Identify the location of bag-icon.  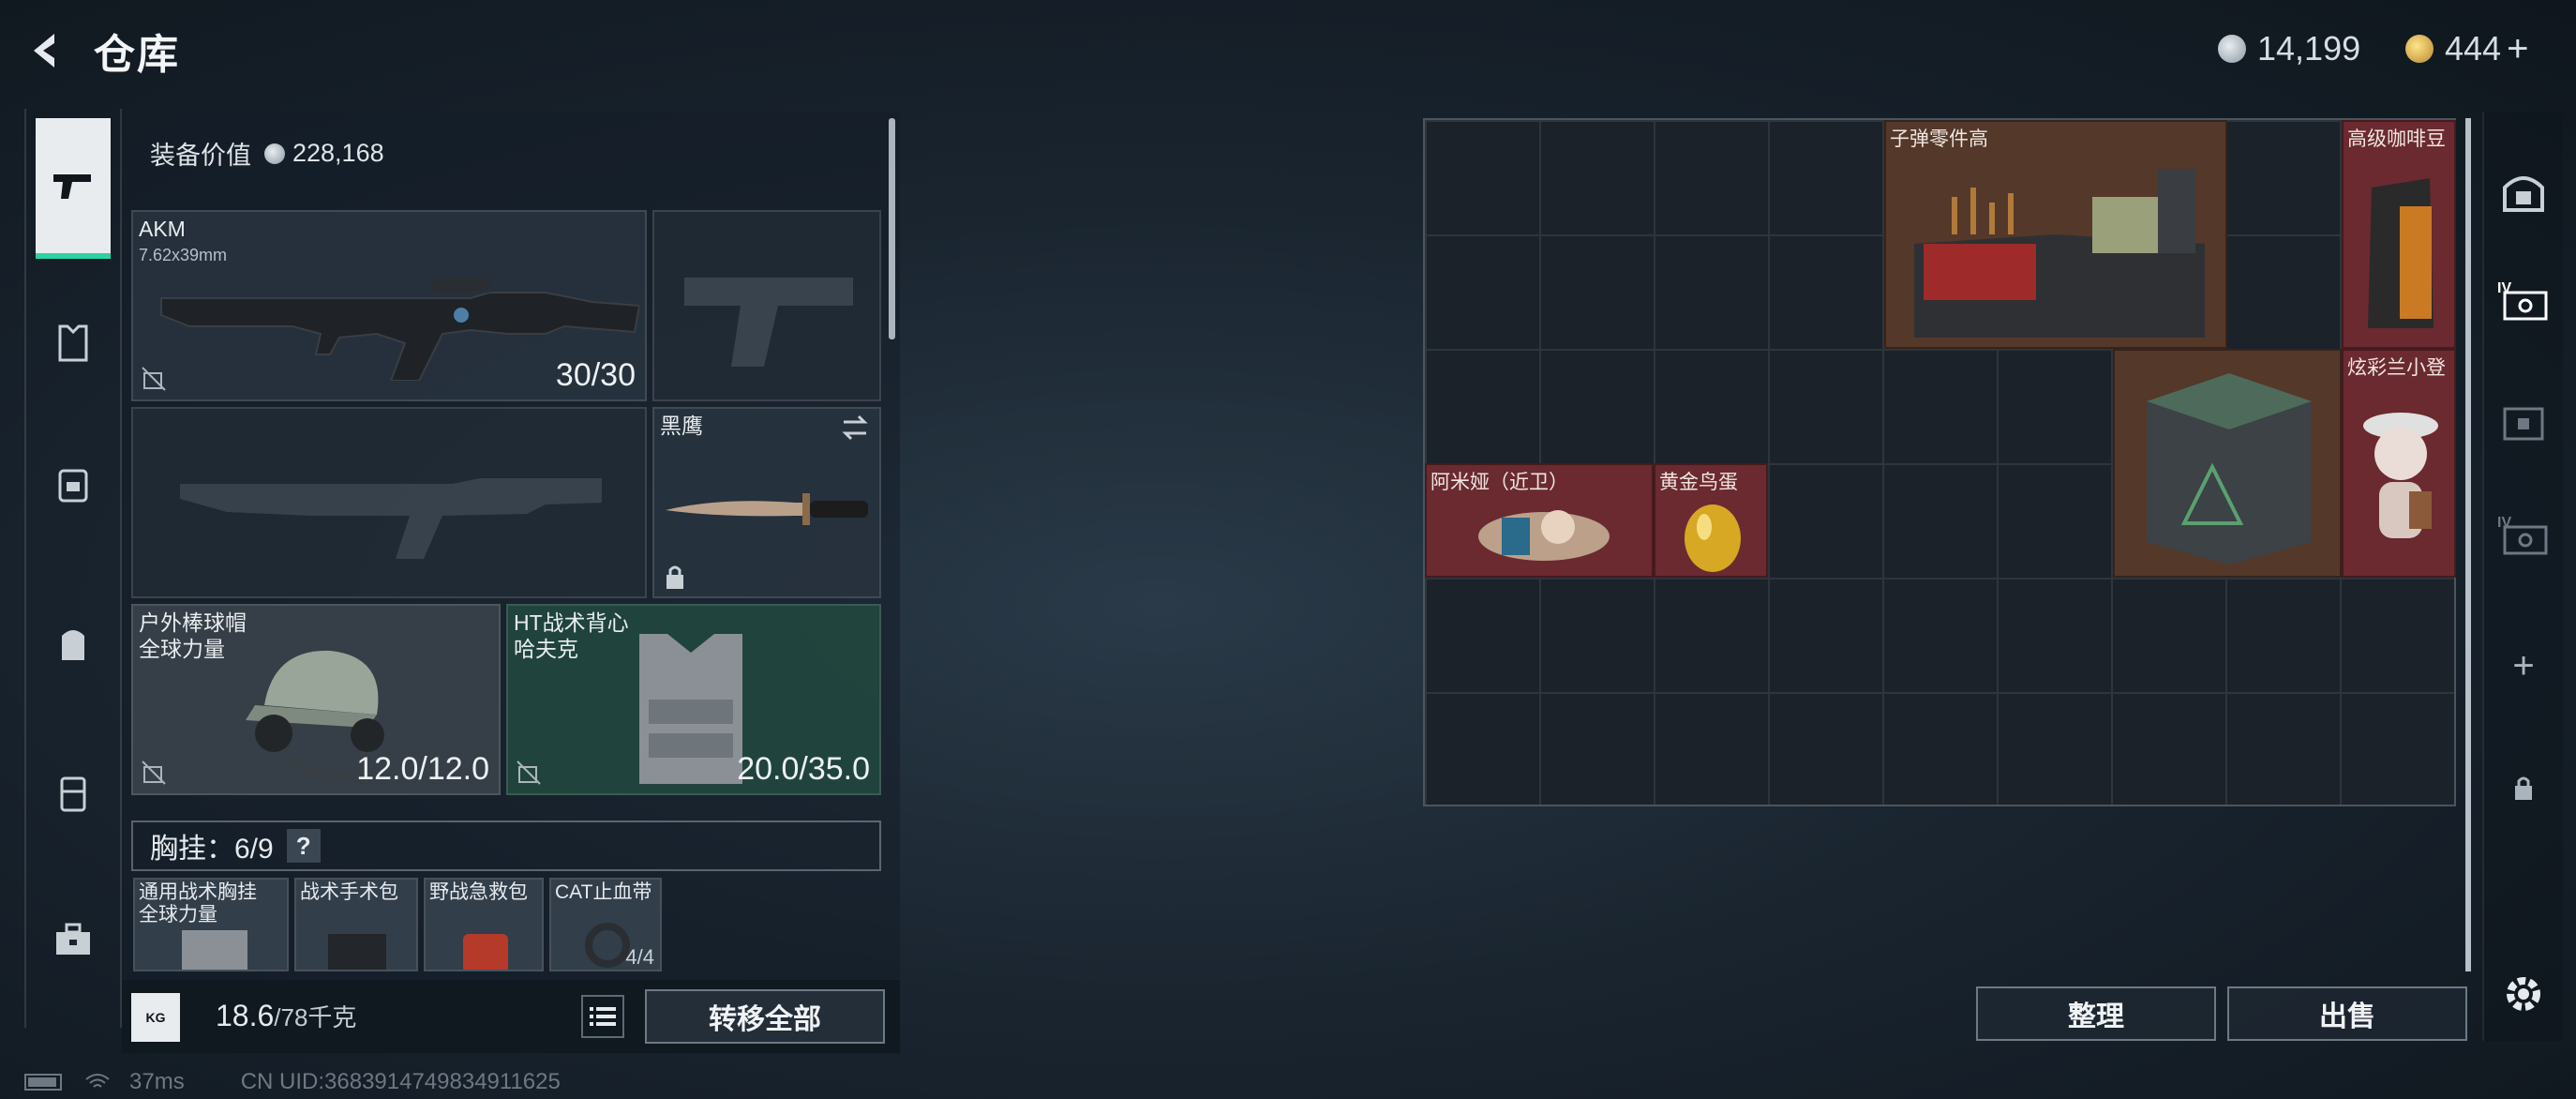
(73, 645).